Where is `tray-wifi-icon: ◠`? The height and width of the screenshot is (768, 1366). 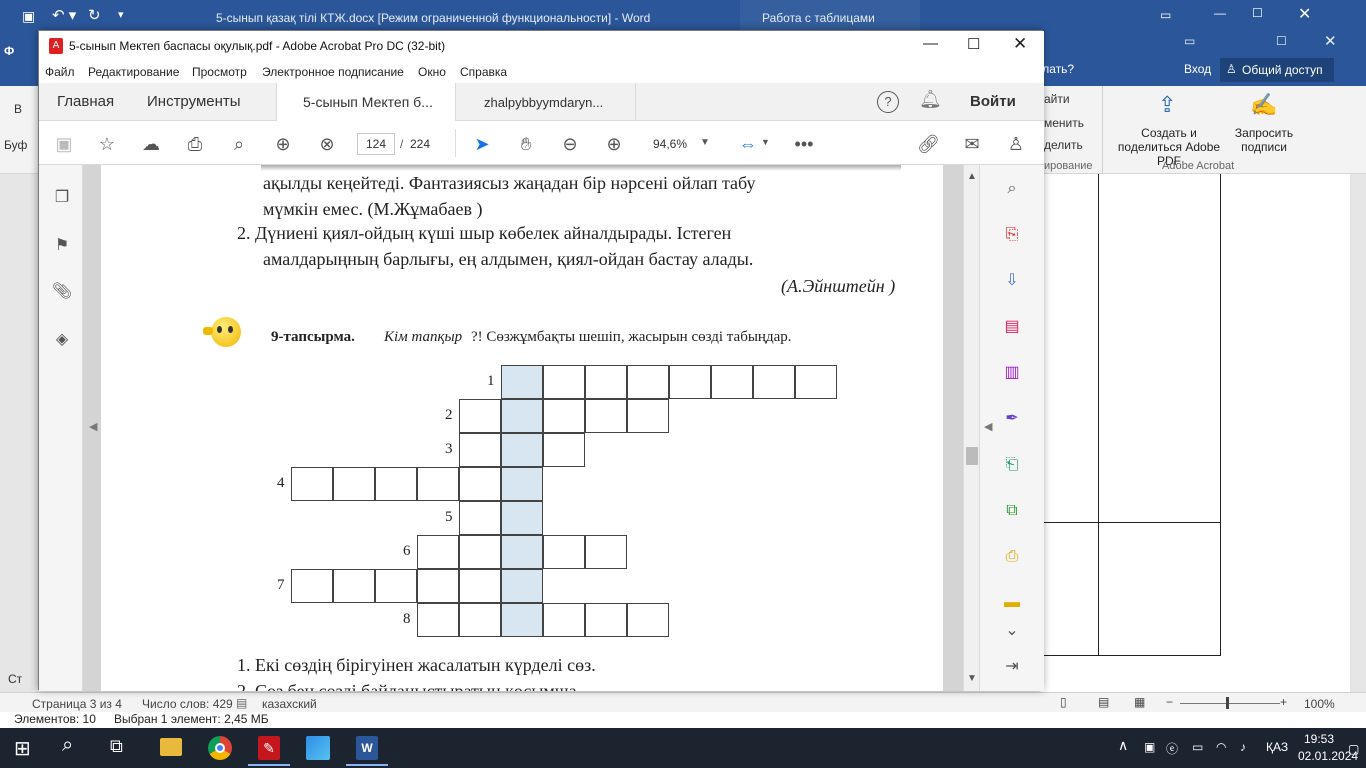
tray-wifi-icon: ◠ is located at coordinates (1221, 747).